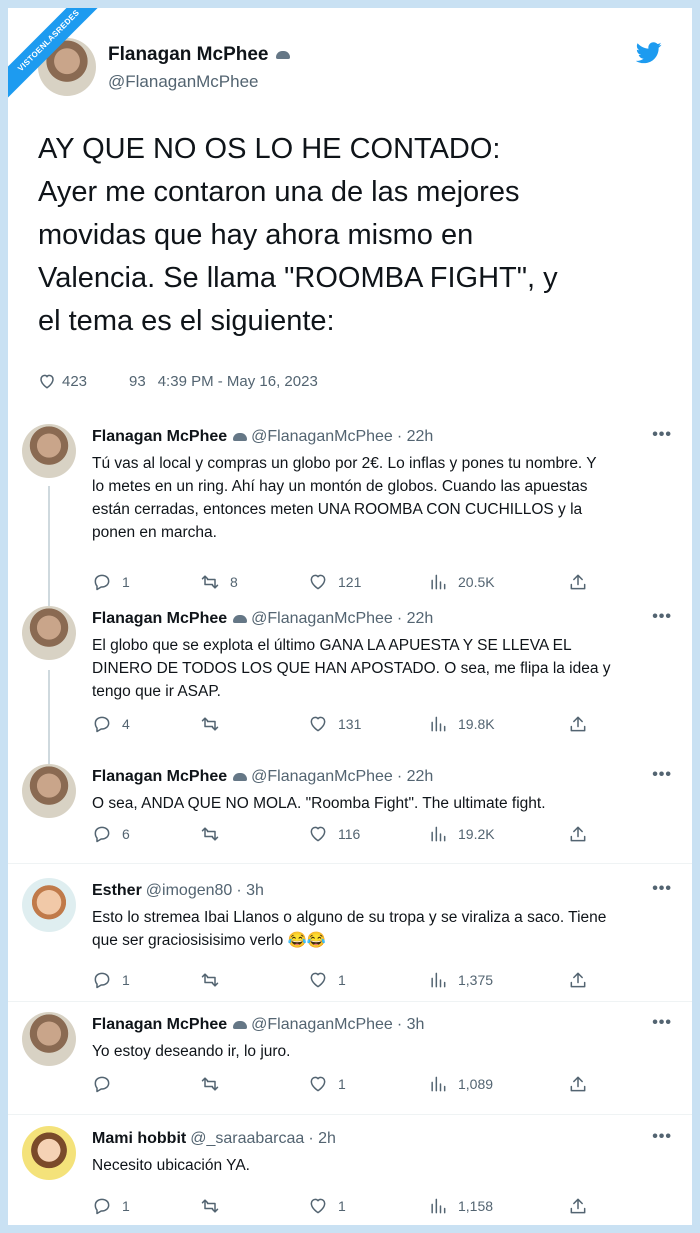  What do you see at coordinates (334, 834) in the screenshot?
I see `like-action: 116` at bounding box center [334, 834].